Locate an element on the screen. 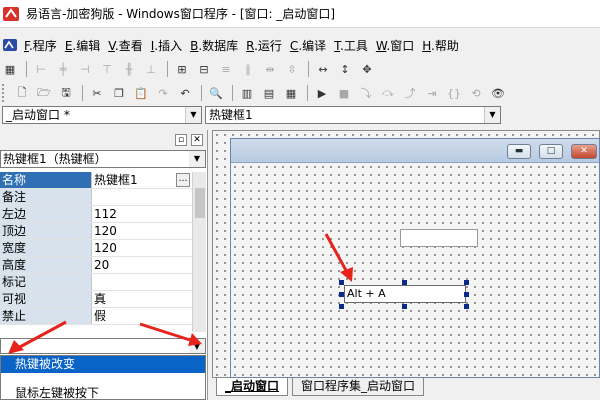  breakpoint-icon: {} is located at coordinates (454, 93).